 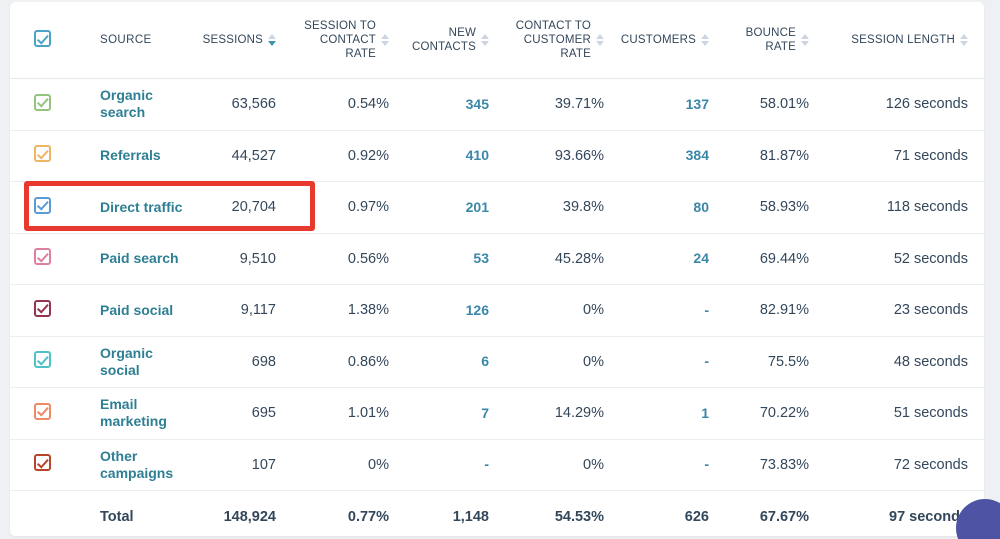 I want to click on customers-link: 137, so click(x=697, y=104).